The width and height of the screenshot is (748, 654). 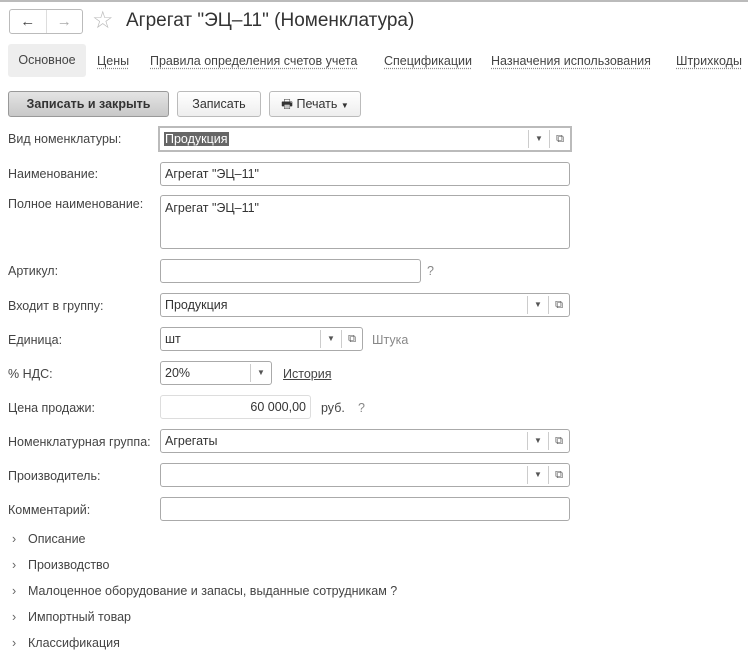 I want to click on page-title: Агрегат "ЭЦ–11" (Номенклатура), so click(x=270, y=20).